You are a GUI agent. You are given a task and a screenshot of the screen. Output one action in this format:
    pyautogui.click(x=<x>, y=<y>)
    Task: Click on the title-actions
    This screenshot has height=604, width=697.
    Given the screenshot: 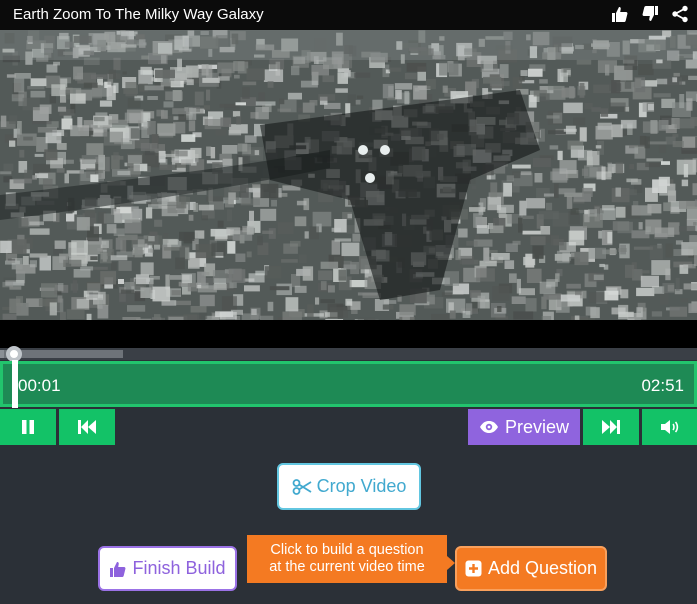 What is the action you would take?
    pyautogui.click(x=650, y=14)
    